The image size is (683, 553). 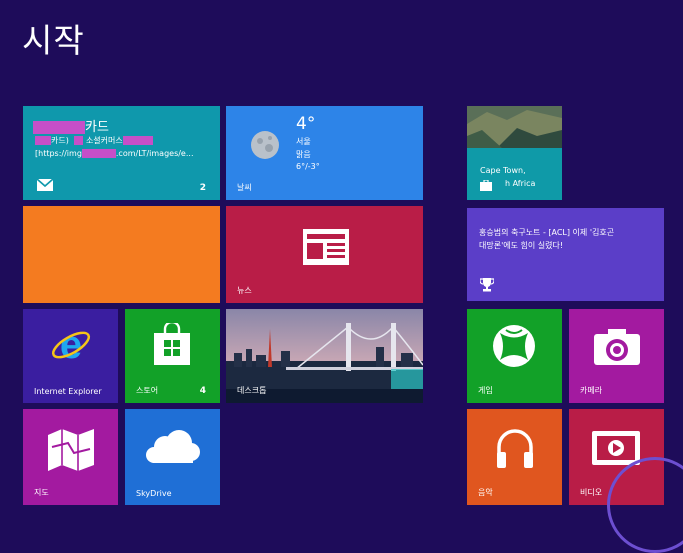 I want to click on map-icon, so click(x=71, y=450).